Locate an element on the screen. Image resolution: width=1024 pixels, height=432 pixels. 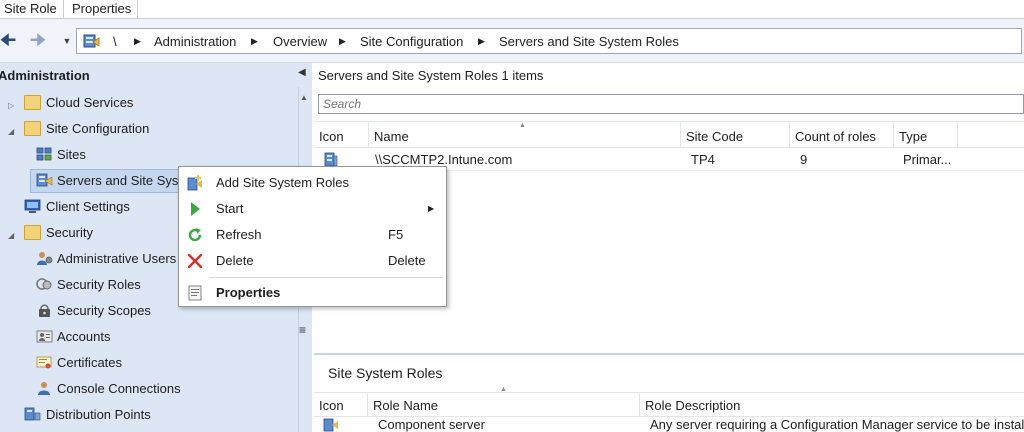
nav-item-label: Security Scopes is located at coordinates (104, 310).